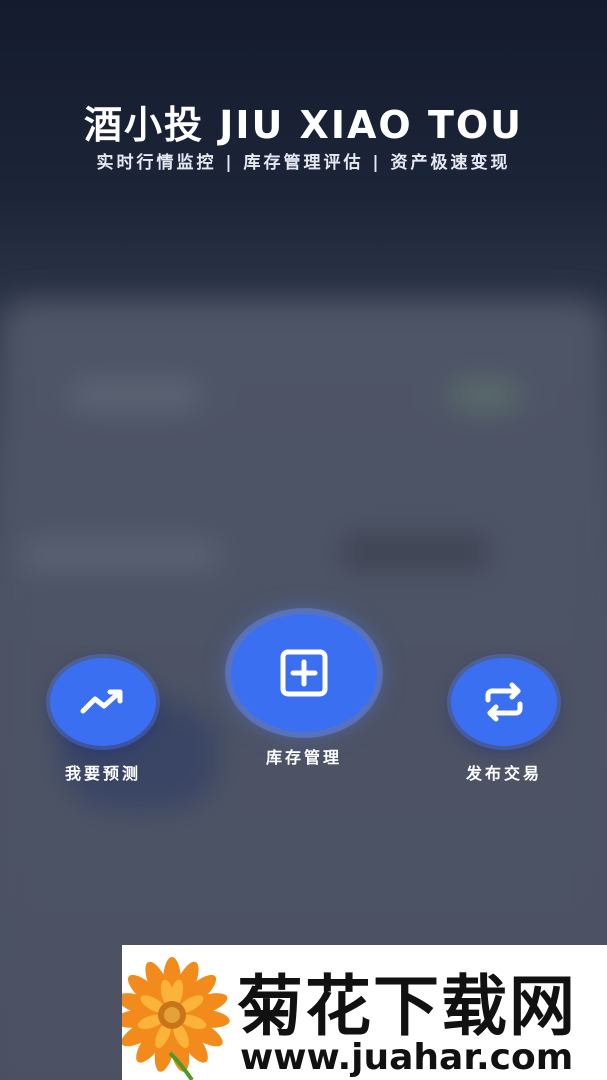 The width and height of the screenshot is (607, 1080). I want to click on inventory-button, so click(304, 673).